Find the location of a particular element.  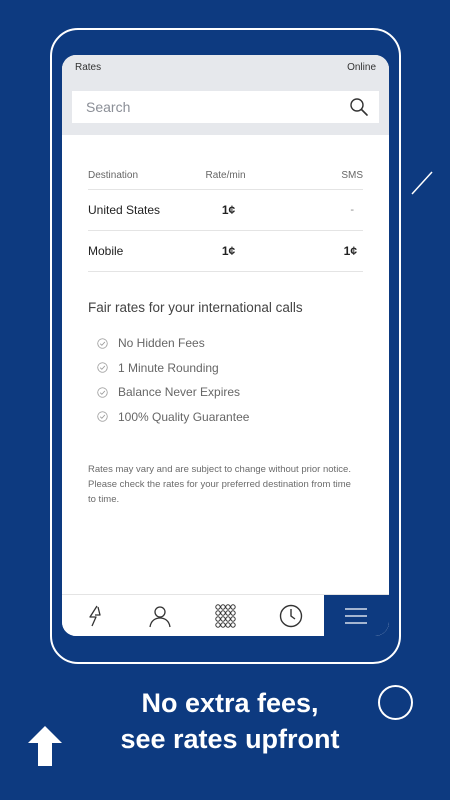

rates-table-header: Destination Rate/min SMS is located at coordinates (225, 175).